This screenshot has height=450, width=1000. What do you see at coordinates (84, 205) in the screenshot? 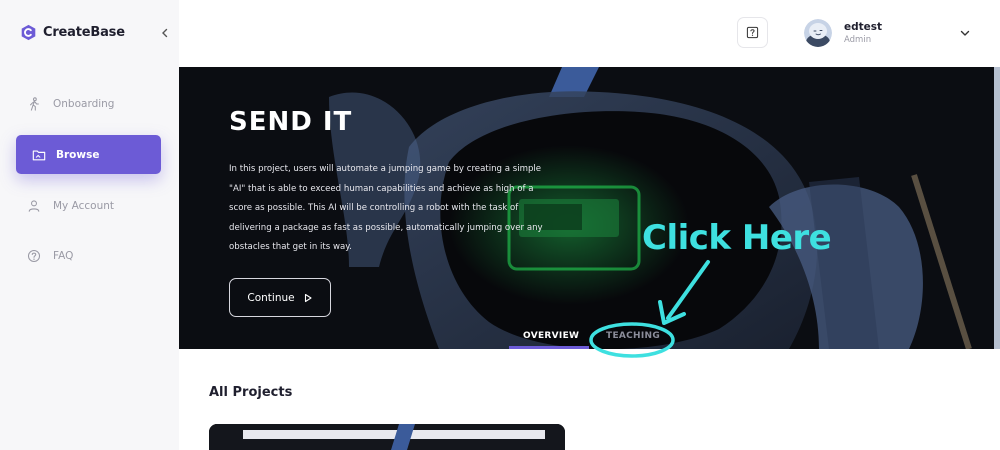
I see `sidebar-item-label: My Account` at bounding box center [84, 205].